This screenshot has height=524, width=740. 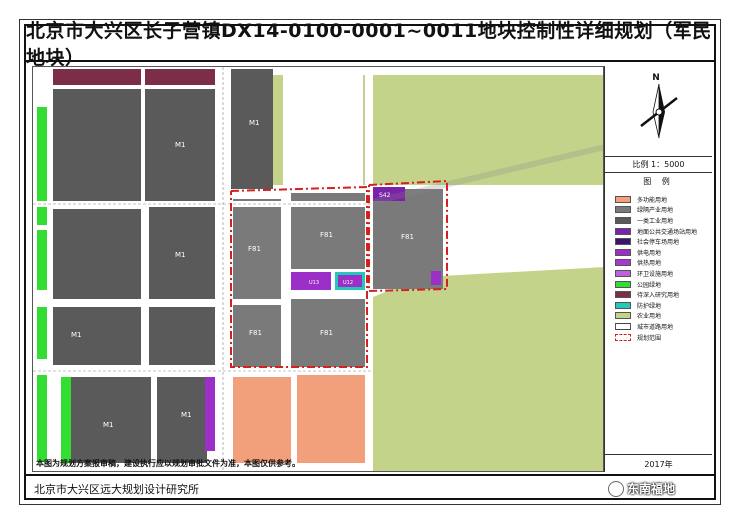 What do you see at coordinates (369, 269) in the screenshot?
I see `east-road-ns` at bounding box center [369, 269].